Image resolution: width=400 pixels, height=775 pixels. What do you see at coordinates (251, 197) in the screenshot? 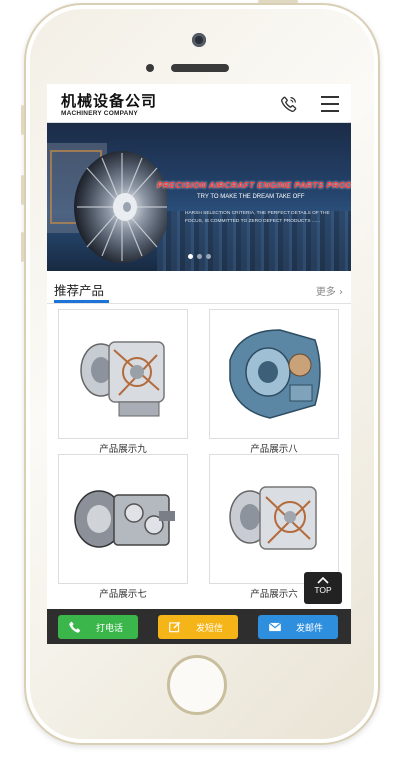
I see `banner-subtitle: TRY TO MAKE THE DREAM TAKE OFF` at bounding box center [251, 197].